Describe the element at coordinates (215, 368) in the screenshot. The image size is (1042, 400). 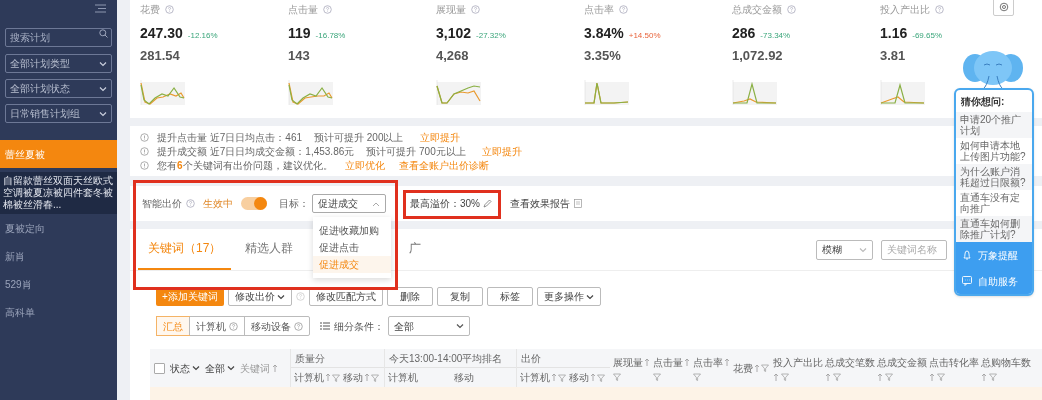
I see `column-header: 全部` at that location.